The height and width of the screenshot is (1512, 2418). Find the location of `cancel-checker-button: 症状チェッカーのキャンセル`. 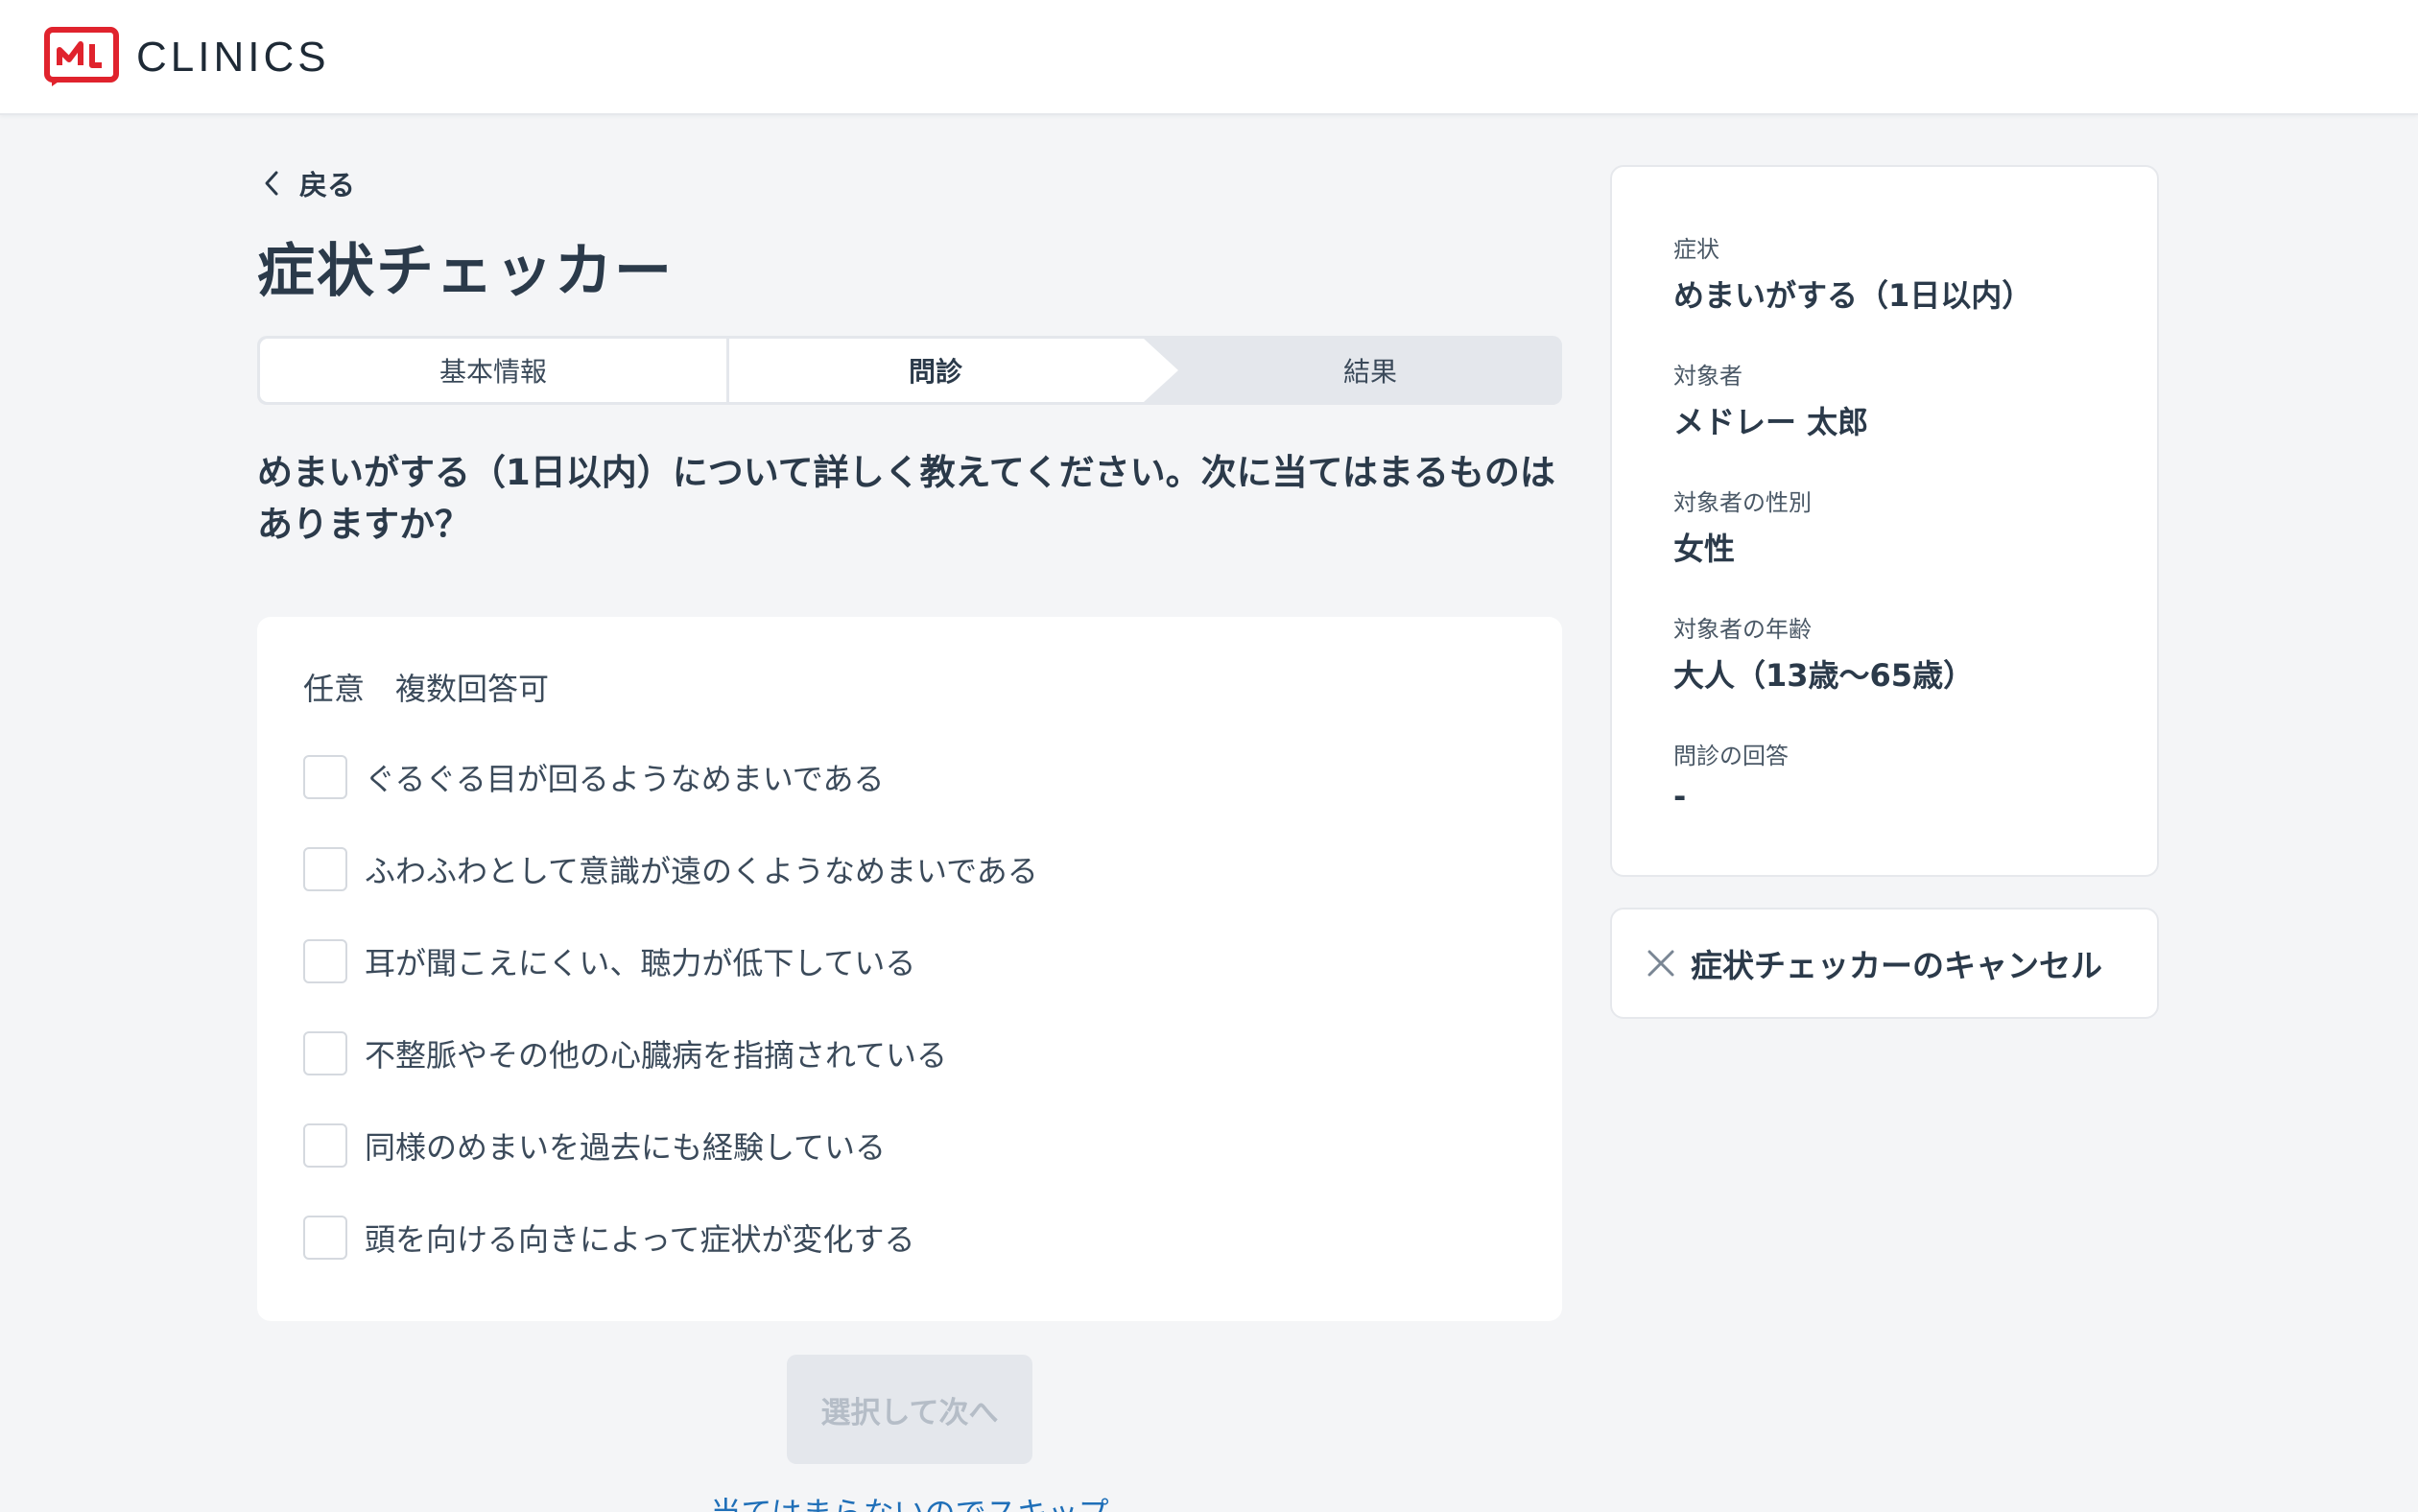

cancel-checker-button: 症状チェッカーのキャンセル is located at coordinates (1885, 963).